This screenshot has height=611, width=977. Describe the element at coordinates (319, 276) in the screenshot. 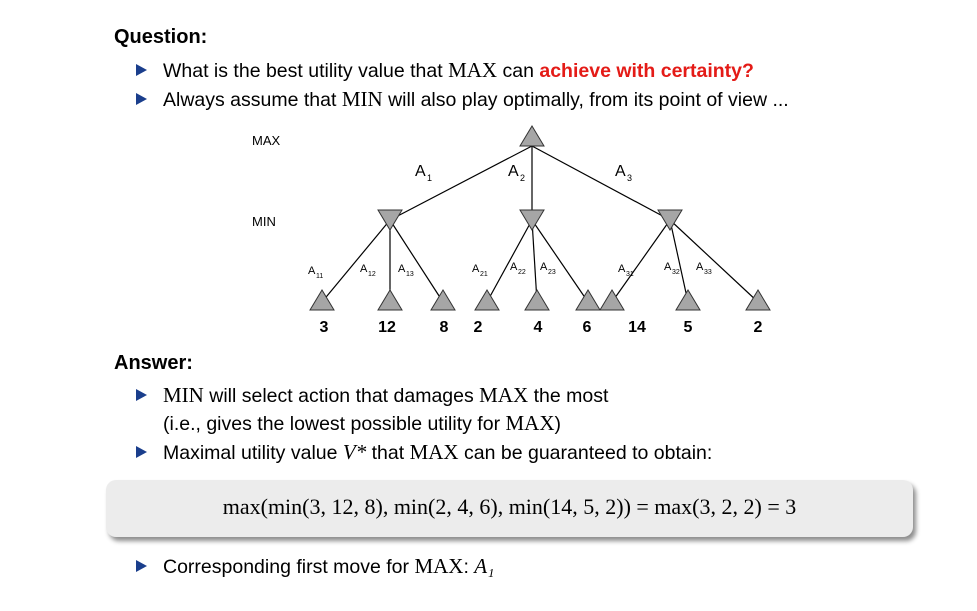

I see `action-subscript: 11` at that location.